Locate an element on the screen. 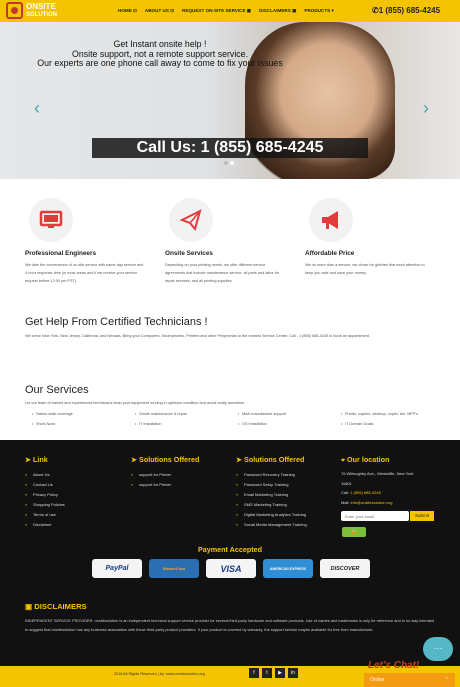 The image size is (460, 687). newsletter-email-field is located at coordinates (375, 516).